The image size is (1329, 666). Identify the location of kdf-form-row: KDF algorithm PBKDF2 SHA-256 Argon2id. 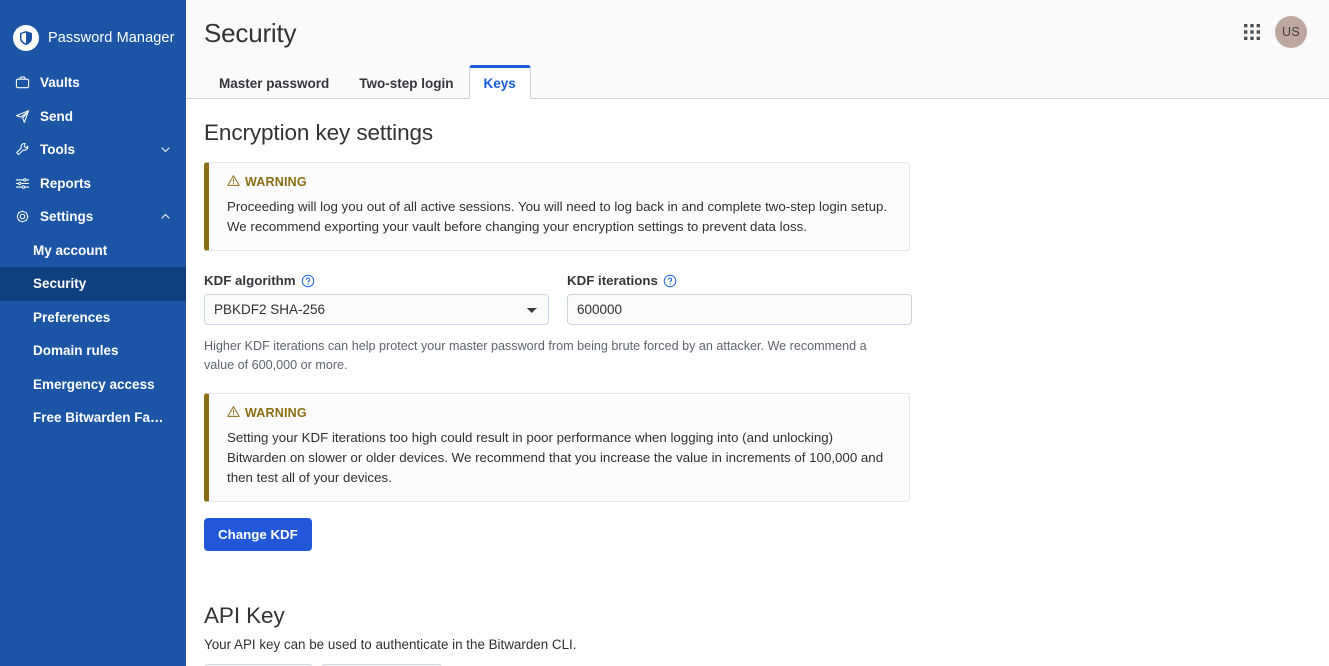
(757, 299).